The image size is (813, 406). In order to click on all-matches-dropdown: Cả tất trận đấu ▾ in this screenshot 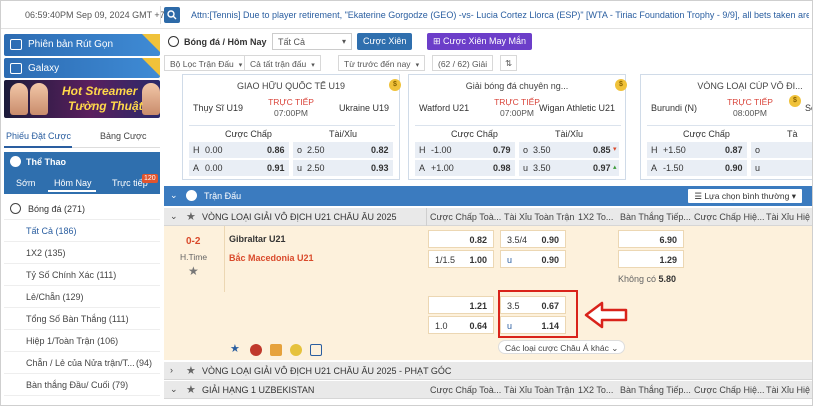, I will do `click(282, 63)`.